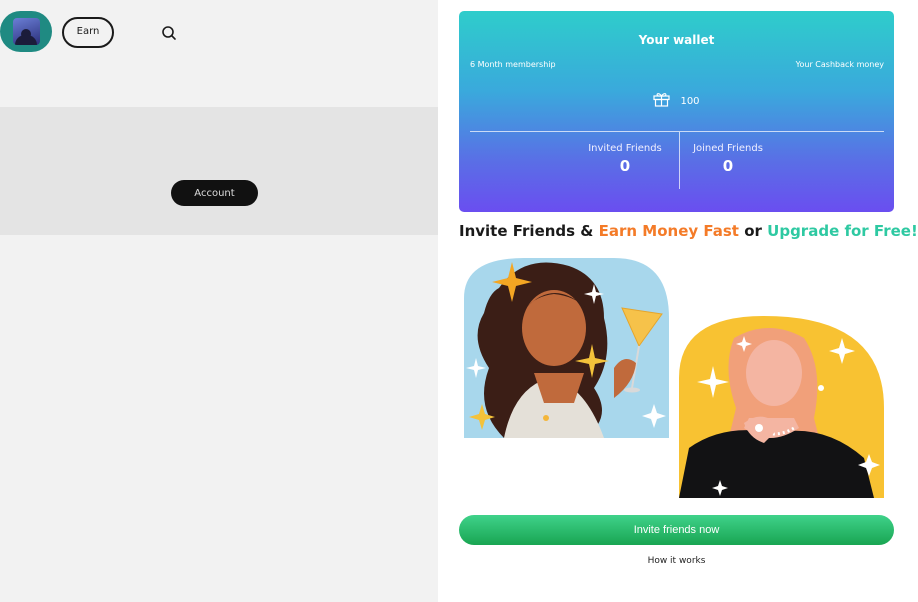 The image size is (918, 602). I want to click on heading-part-1: Invite Friends &, so click(526, 231).